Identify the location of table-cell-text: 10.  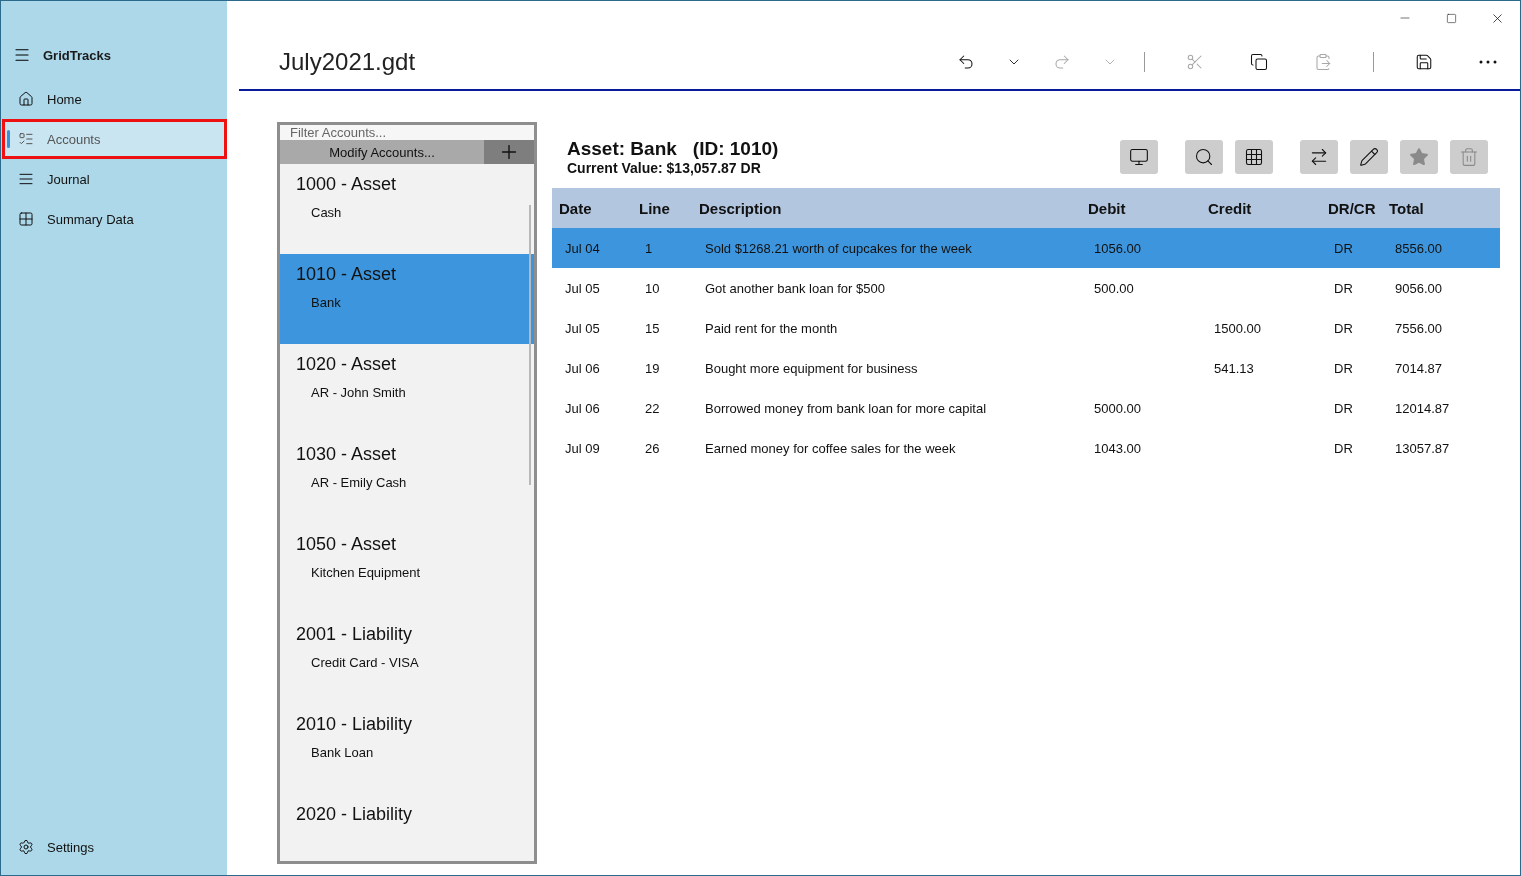
(652, 288).